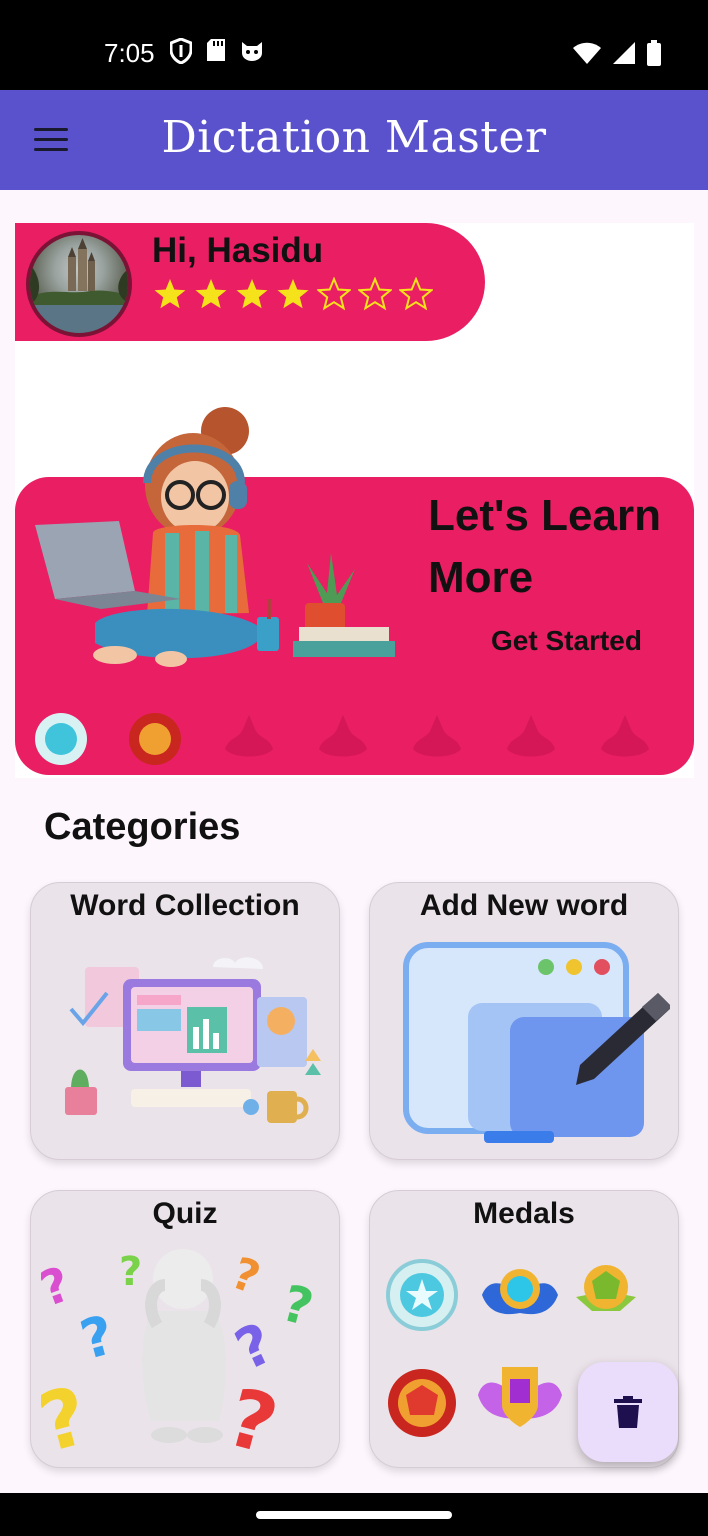  Describe the element at coordinates (180, 1353) in the screenshot. I see `question-figure-icon: ? ? ? ? ? ? ? ?` at that location.